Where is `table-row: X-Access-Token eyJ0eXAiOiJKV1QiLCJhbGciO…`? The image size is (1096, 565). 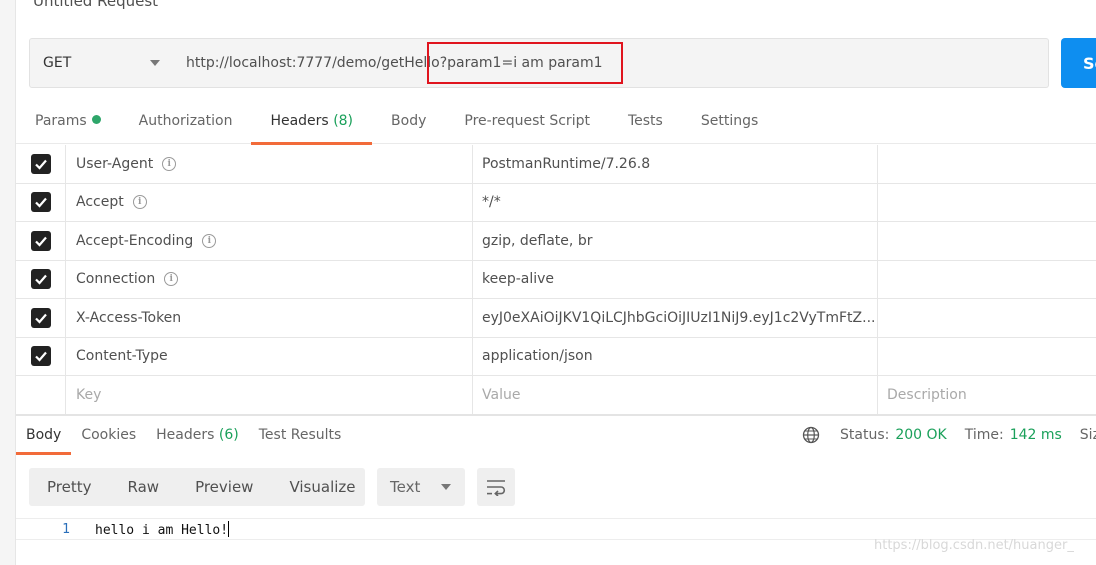 table-row: X-Access-Token eyJ0eXAiOiJKV1QiLCJhbGciO… is located at coordinates (556, 318).